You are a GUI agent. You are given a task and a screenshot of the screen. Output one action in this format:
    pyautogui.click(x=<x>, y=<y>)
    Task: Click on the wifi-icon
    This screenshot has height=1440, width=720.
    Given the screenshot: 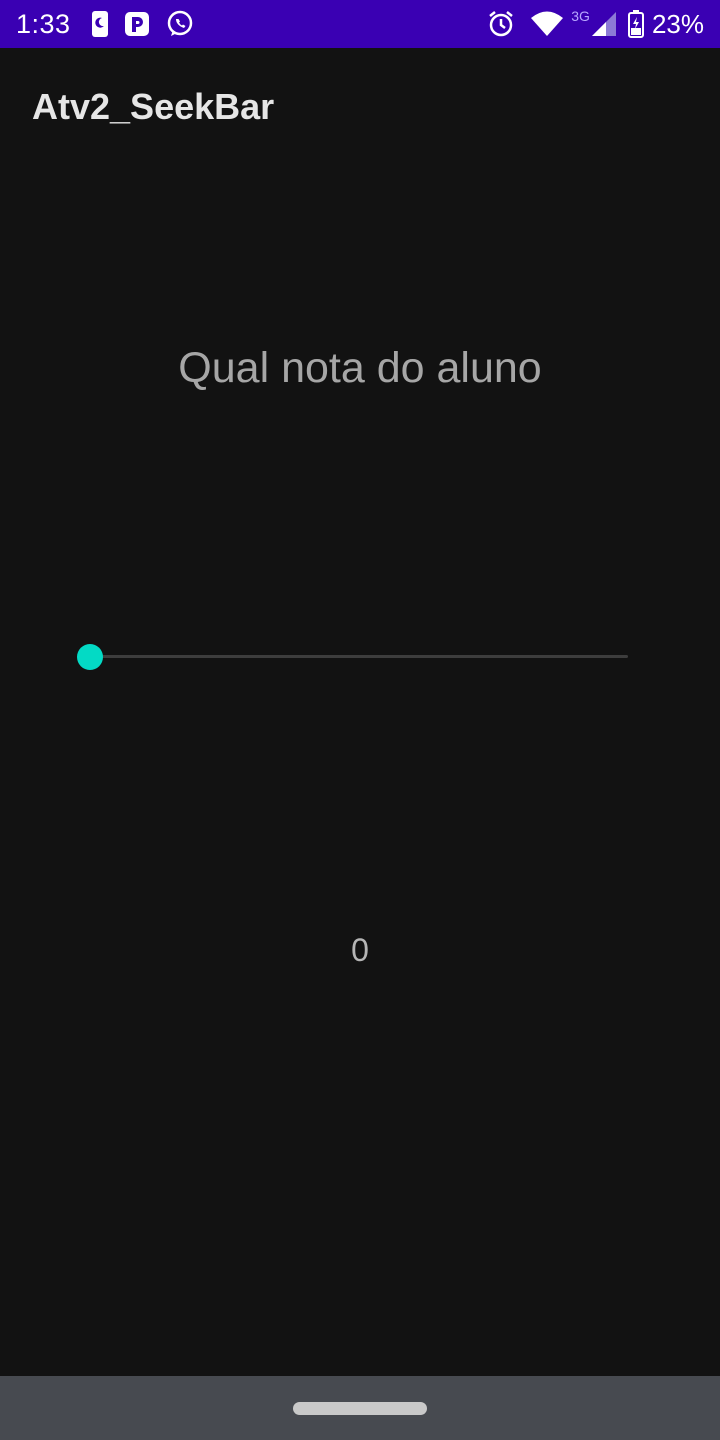 What is the action you would take?
    pyautogui.click(x=547, y=24)
    